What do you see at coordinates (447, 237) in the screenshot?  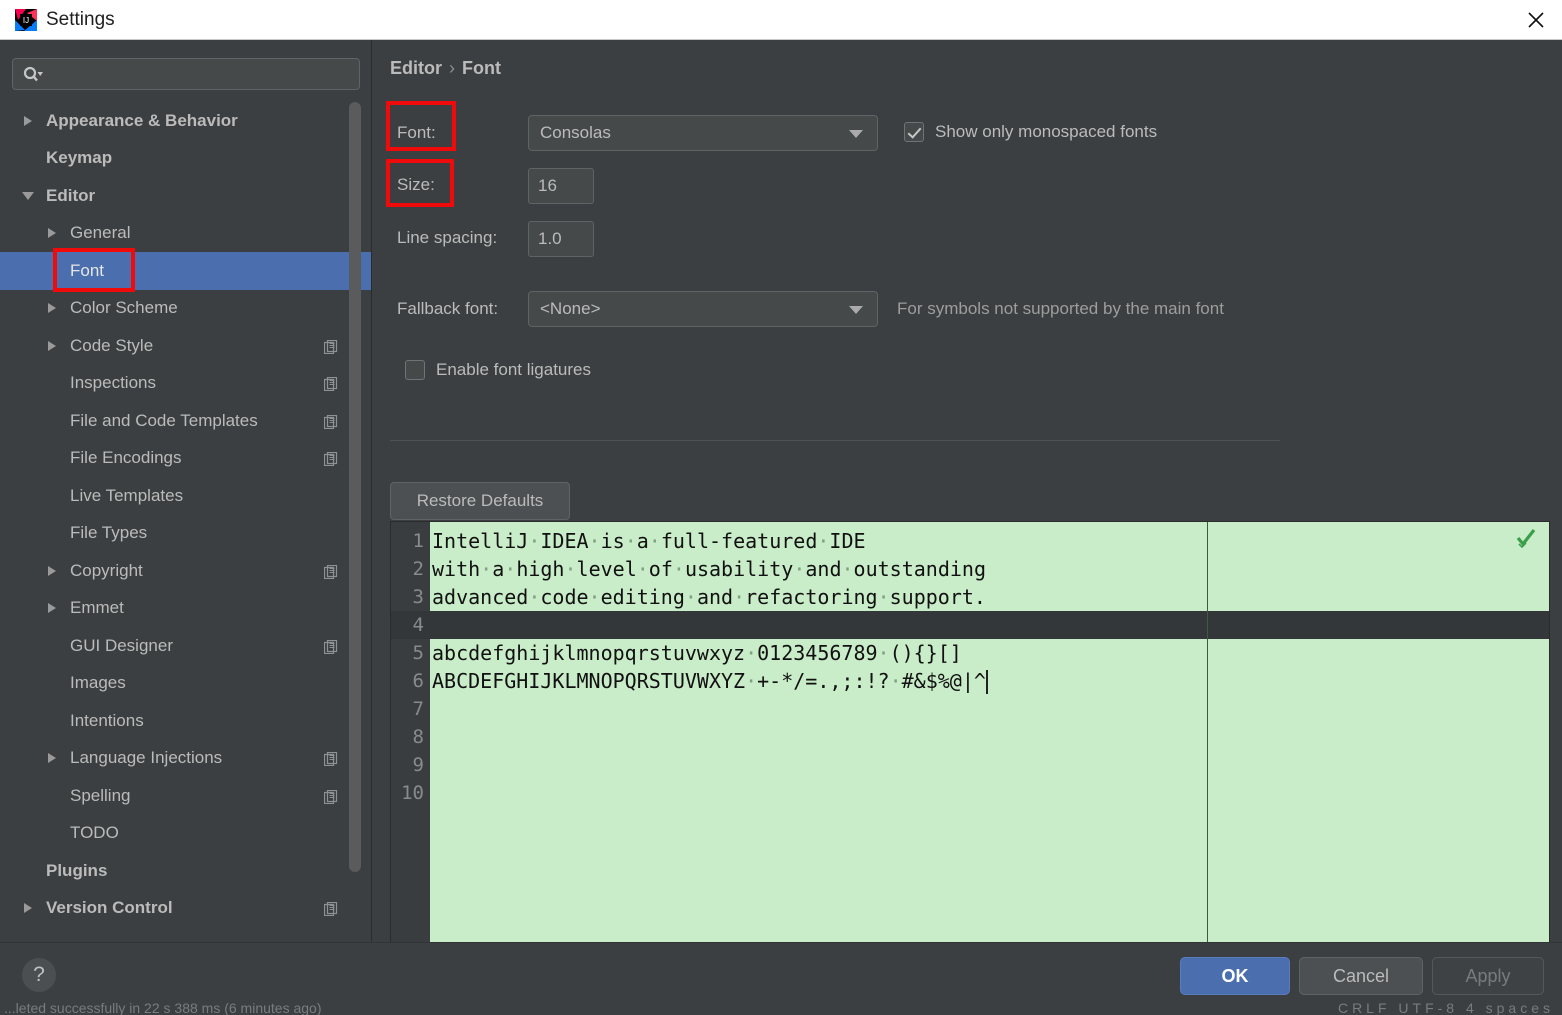 I see `line-spacing-label: Line spacing:` at bounding box center [447, 237].